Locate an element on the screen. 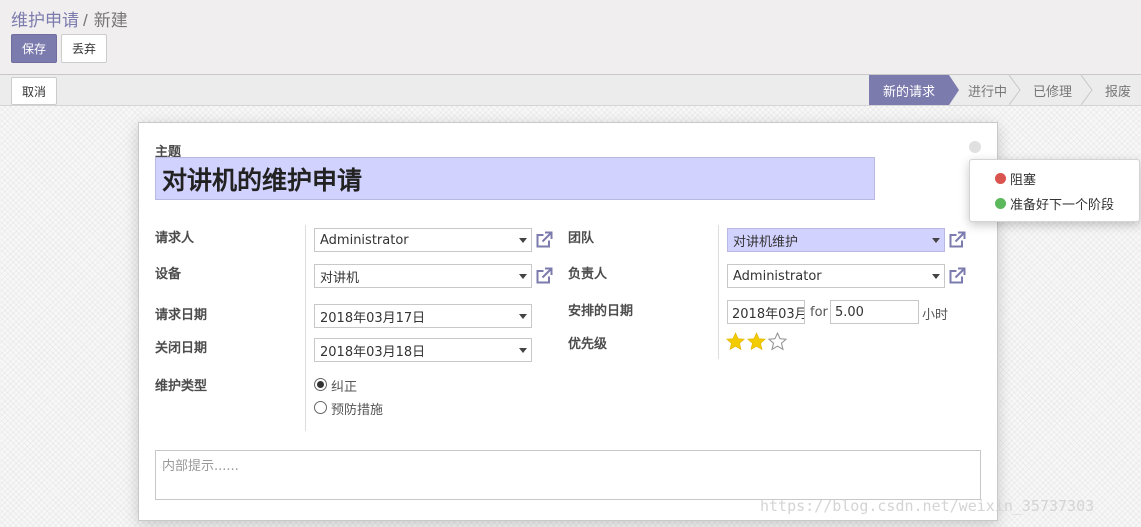 This screenshot has height=527, width=1141. breadcrumb-current: 新建 is located at coordinates (110, 20).